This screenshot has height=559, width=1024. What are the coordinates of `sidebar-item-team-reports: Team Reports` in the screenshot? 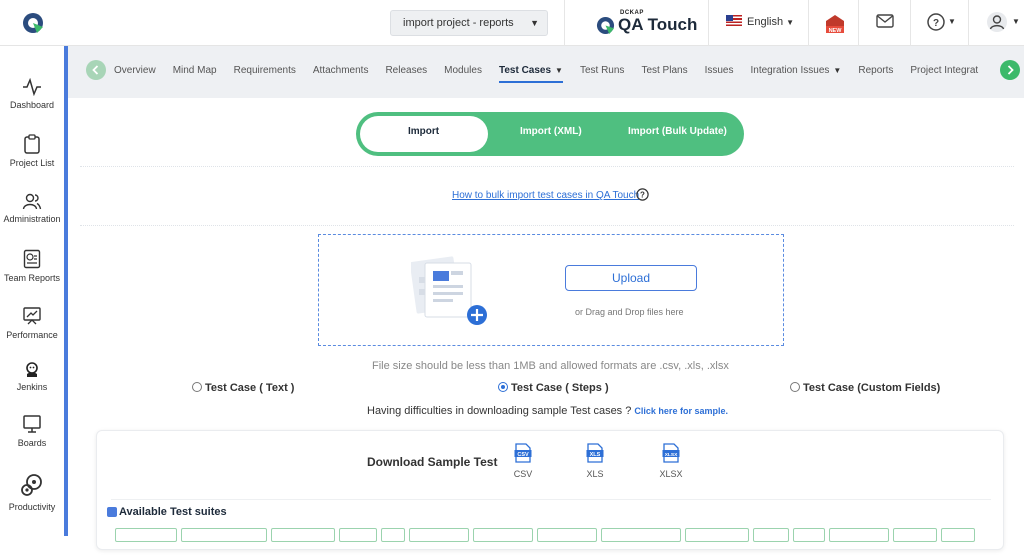 It's located at (32, 266).